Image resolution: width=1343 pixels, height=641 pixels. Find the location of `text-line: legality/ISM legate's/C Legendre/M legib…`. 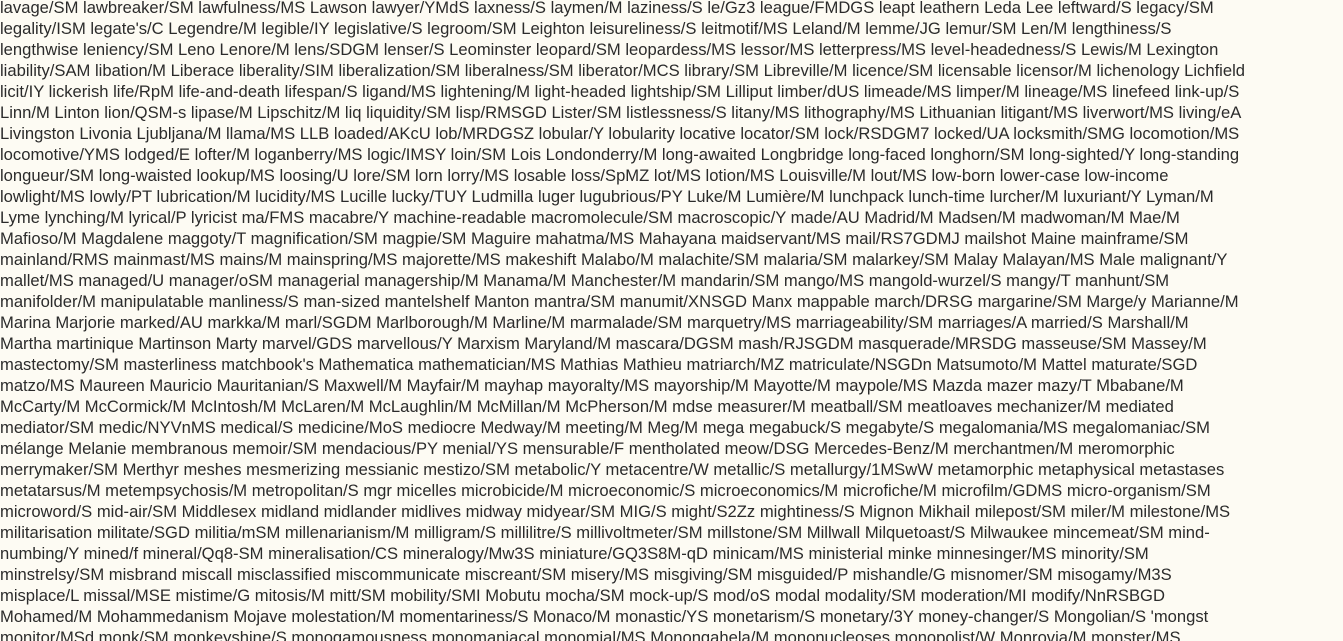

text-line: legality/ISM legate's/C Legendre/M legib… is located at coordinates (586, 28).